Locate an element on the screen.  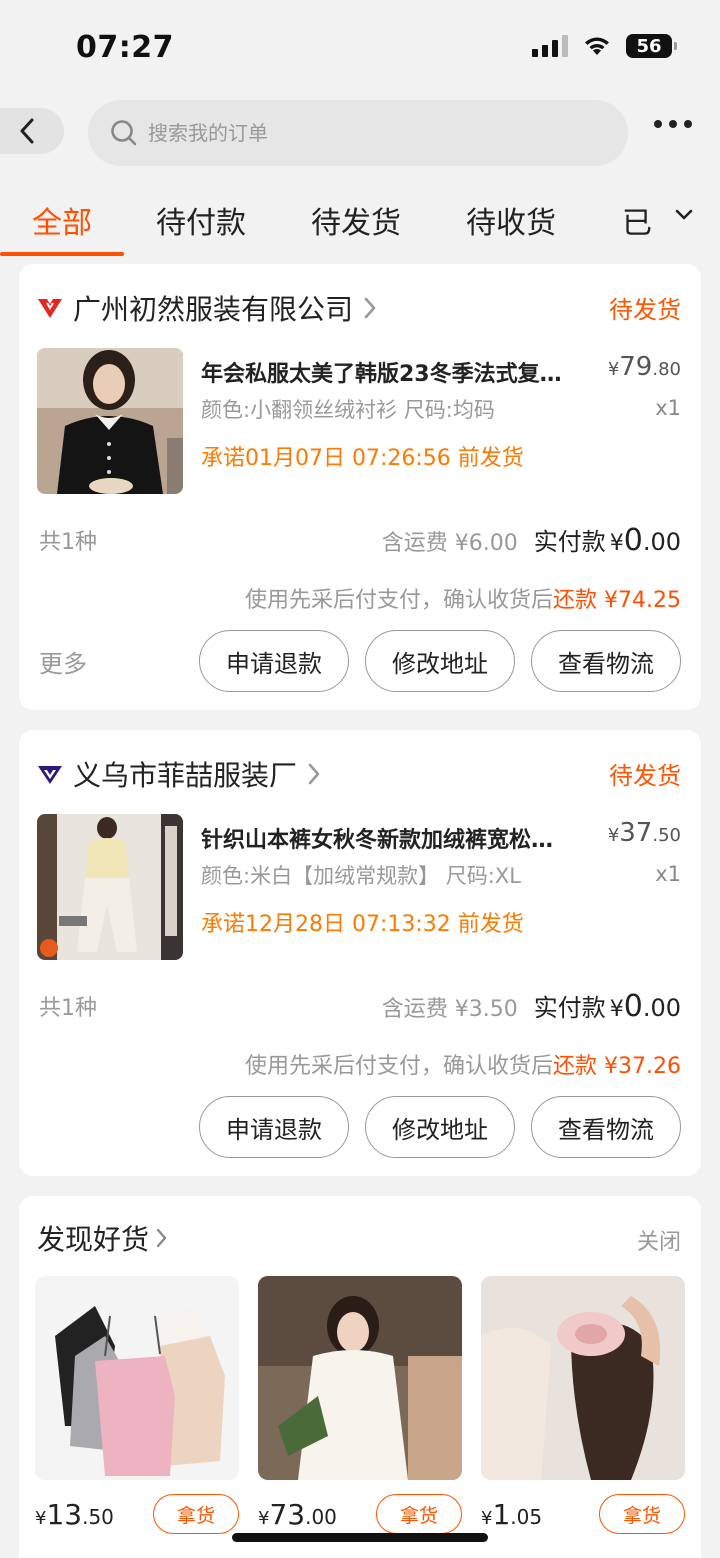
shop-name: 义乌市菲喆服装厂 is located at coordinates (185, 774).